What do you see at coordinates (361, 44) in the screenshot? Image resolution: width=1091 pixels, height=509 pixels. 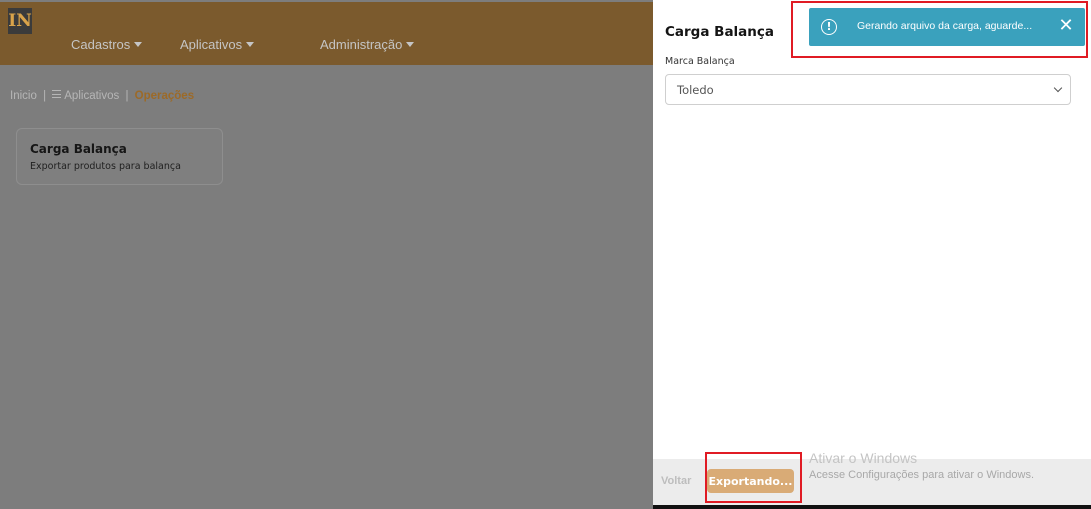 I see `nav-administracao-label: Administração` at bounding box center [361, 44].